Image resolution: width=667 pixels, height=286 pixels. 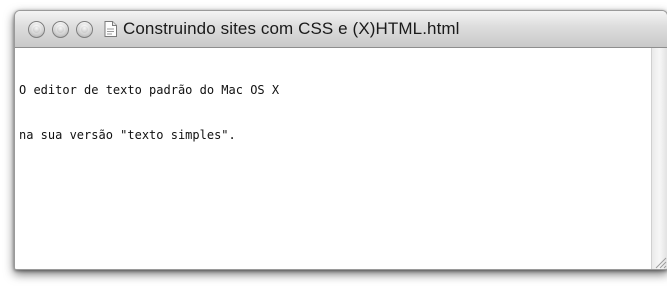 I want to click on window-title: Construindo sites com CSS e (X)HTML.html, so click(x=291, y=28).